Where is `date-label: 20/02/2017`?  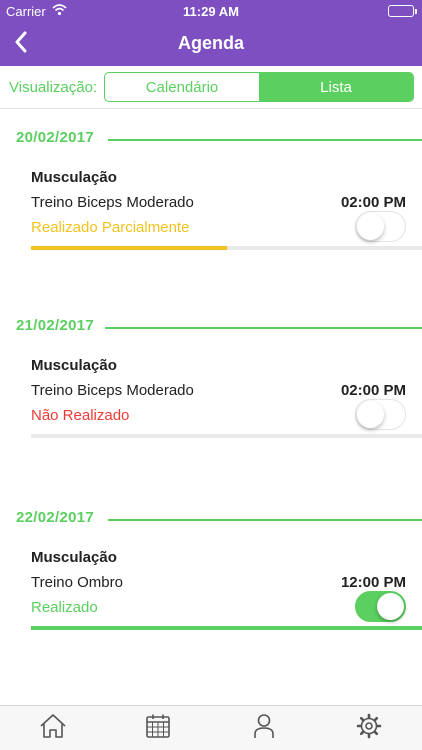
date-label: 20/02/2017 is located at coordinates (55, 137).